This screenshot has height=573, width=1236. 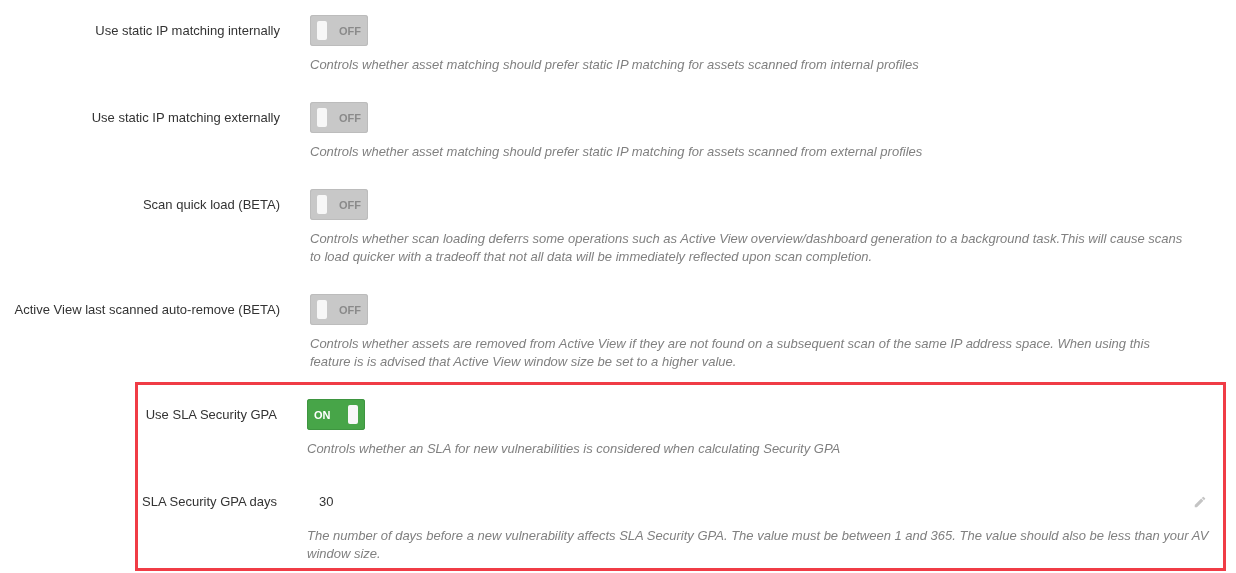 What do you see at coordinates (209, 502) in the screenshot?
I see `setting-label: SLA Security GPA days` at bounding box center [209, 502].